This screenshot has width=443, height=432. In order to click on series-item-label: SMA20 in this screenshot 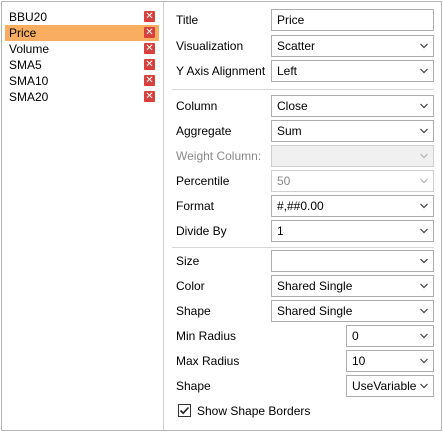, I will do `click(29, 97)`.